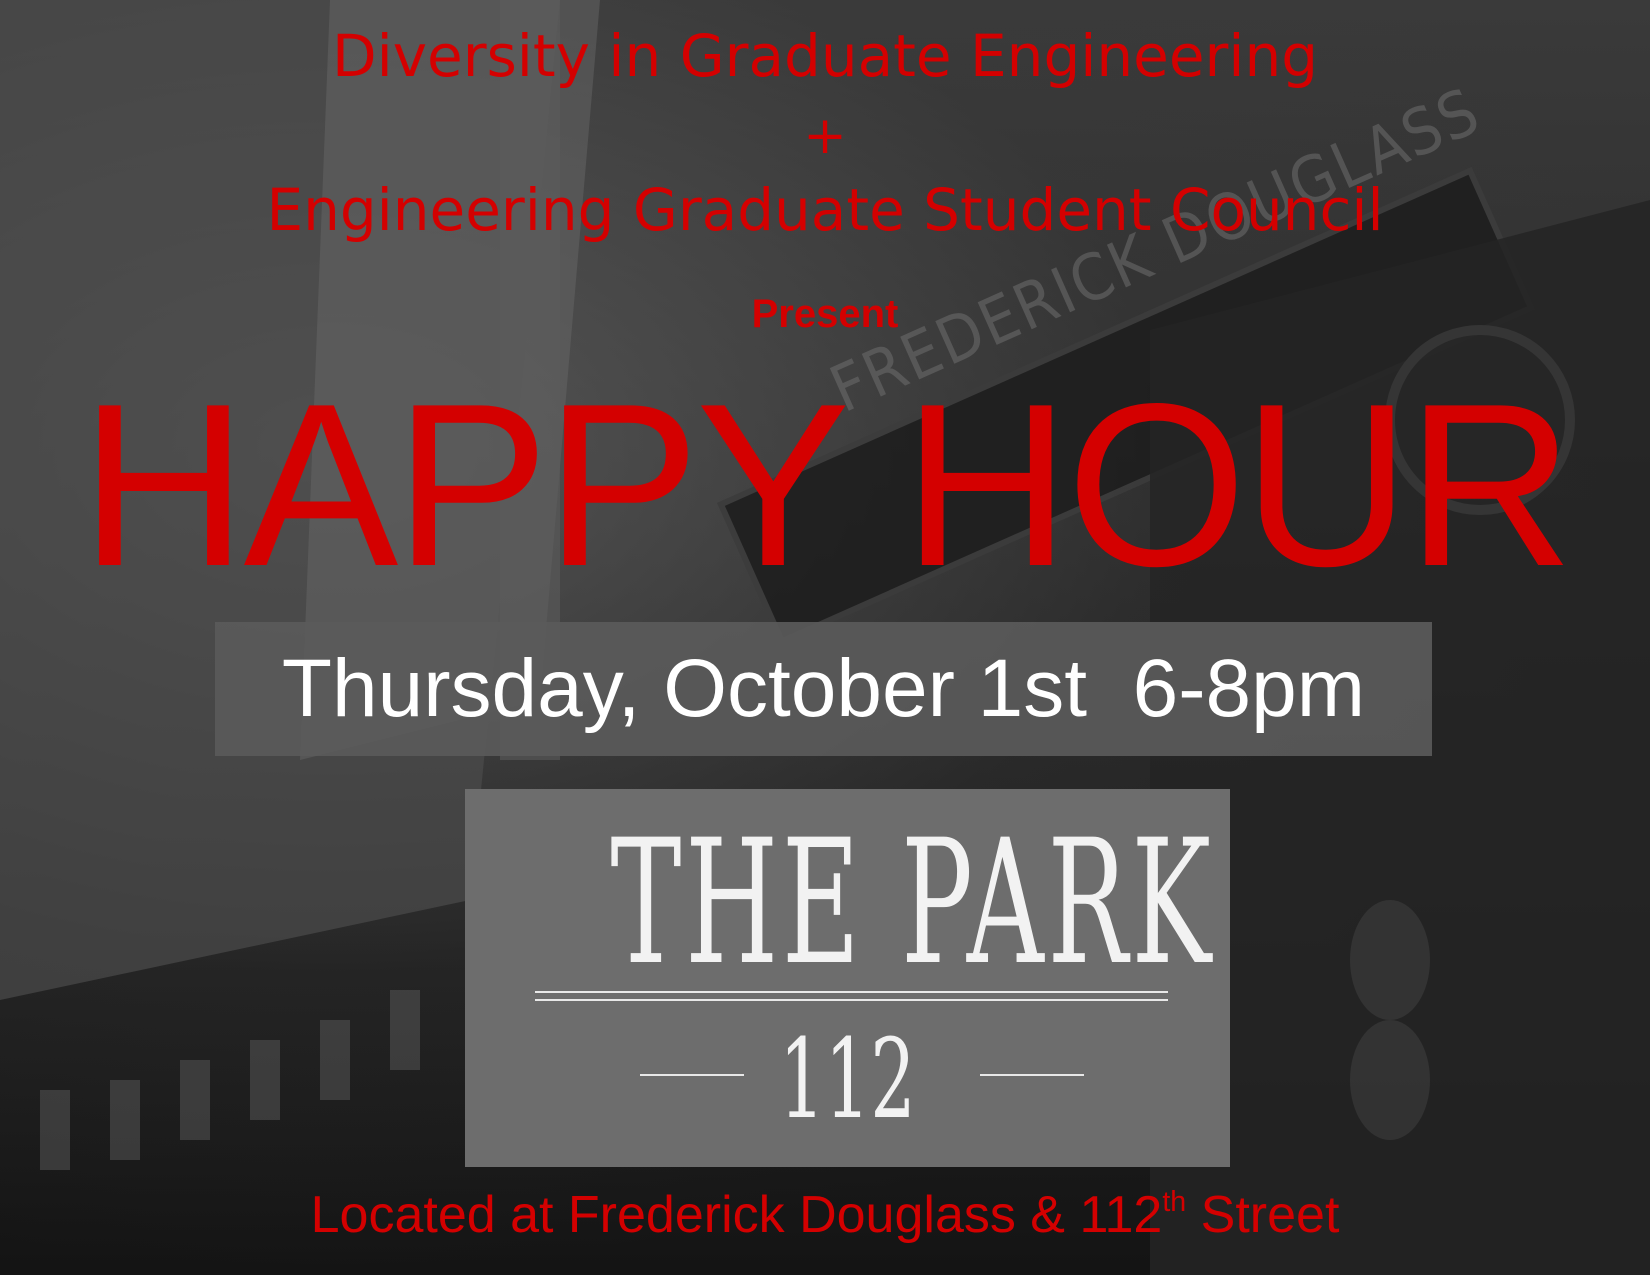 The image size is (1650, 1275). Describe the element at coordinates (736, 1215) in the screenshot. I see `location-prefix: Located at Frederick Douglass & 112` at that location.